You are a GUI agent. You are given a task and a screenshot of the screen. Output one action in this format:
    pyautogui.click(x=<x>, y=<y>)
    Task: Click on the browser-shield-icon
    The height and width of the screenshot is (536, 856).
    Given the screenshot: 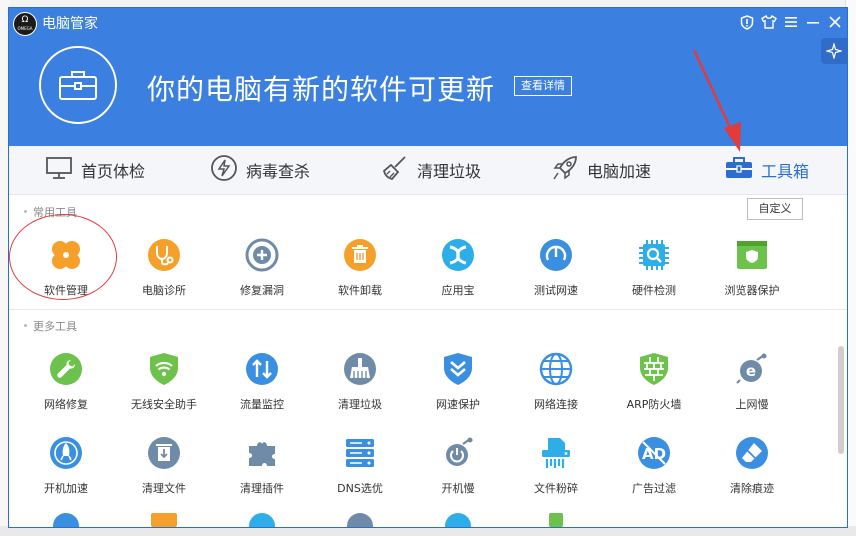 What is the action you would take?
    pyautogui.click(x=752, y=255)
    